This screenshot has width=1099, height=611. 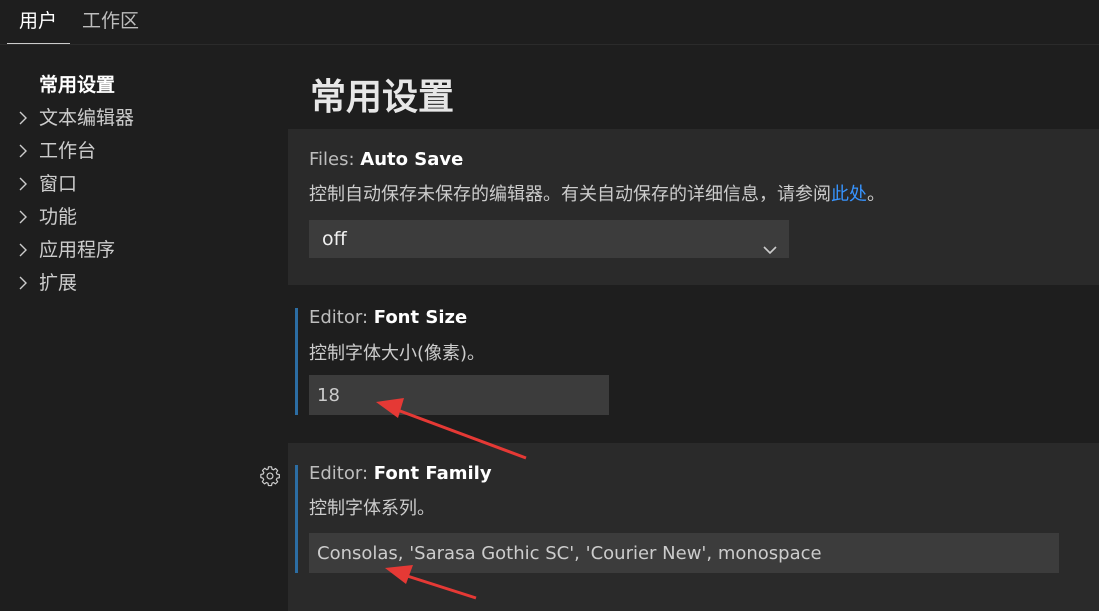 What do you see at coordinates (570, 194) in the screenshot?
I see `description-text: 控制自动保存未保存的编辑器。有关自动保存的详细信息，请参阅` at bounding box center [570, 194].